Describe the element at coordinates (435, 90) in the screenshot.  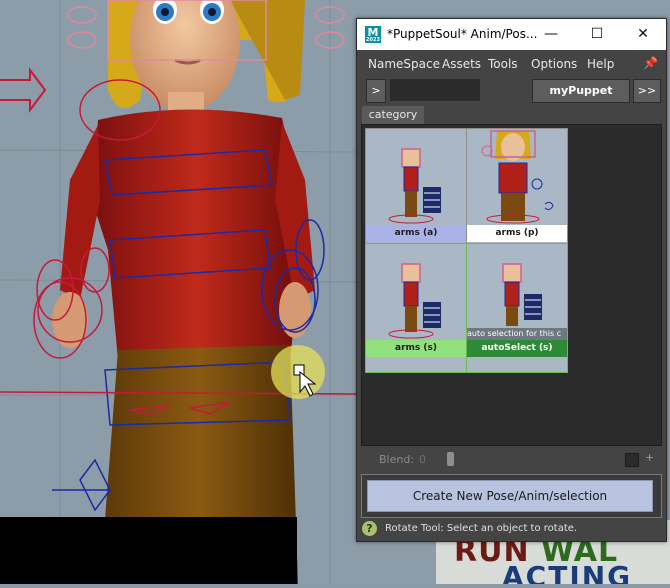
I see `namespace-field` at that location.